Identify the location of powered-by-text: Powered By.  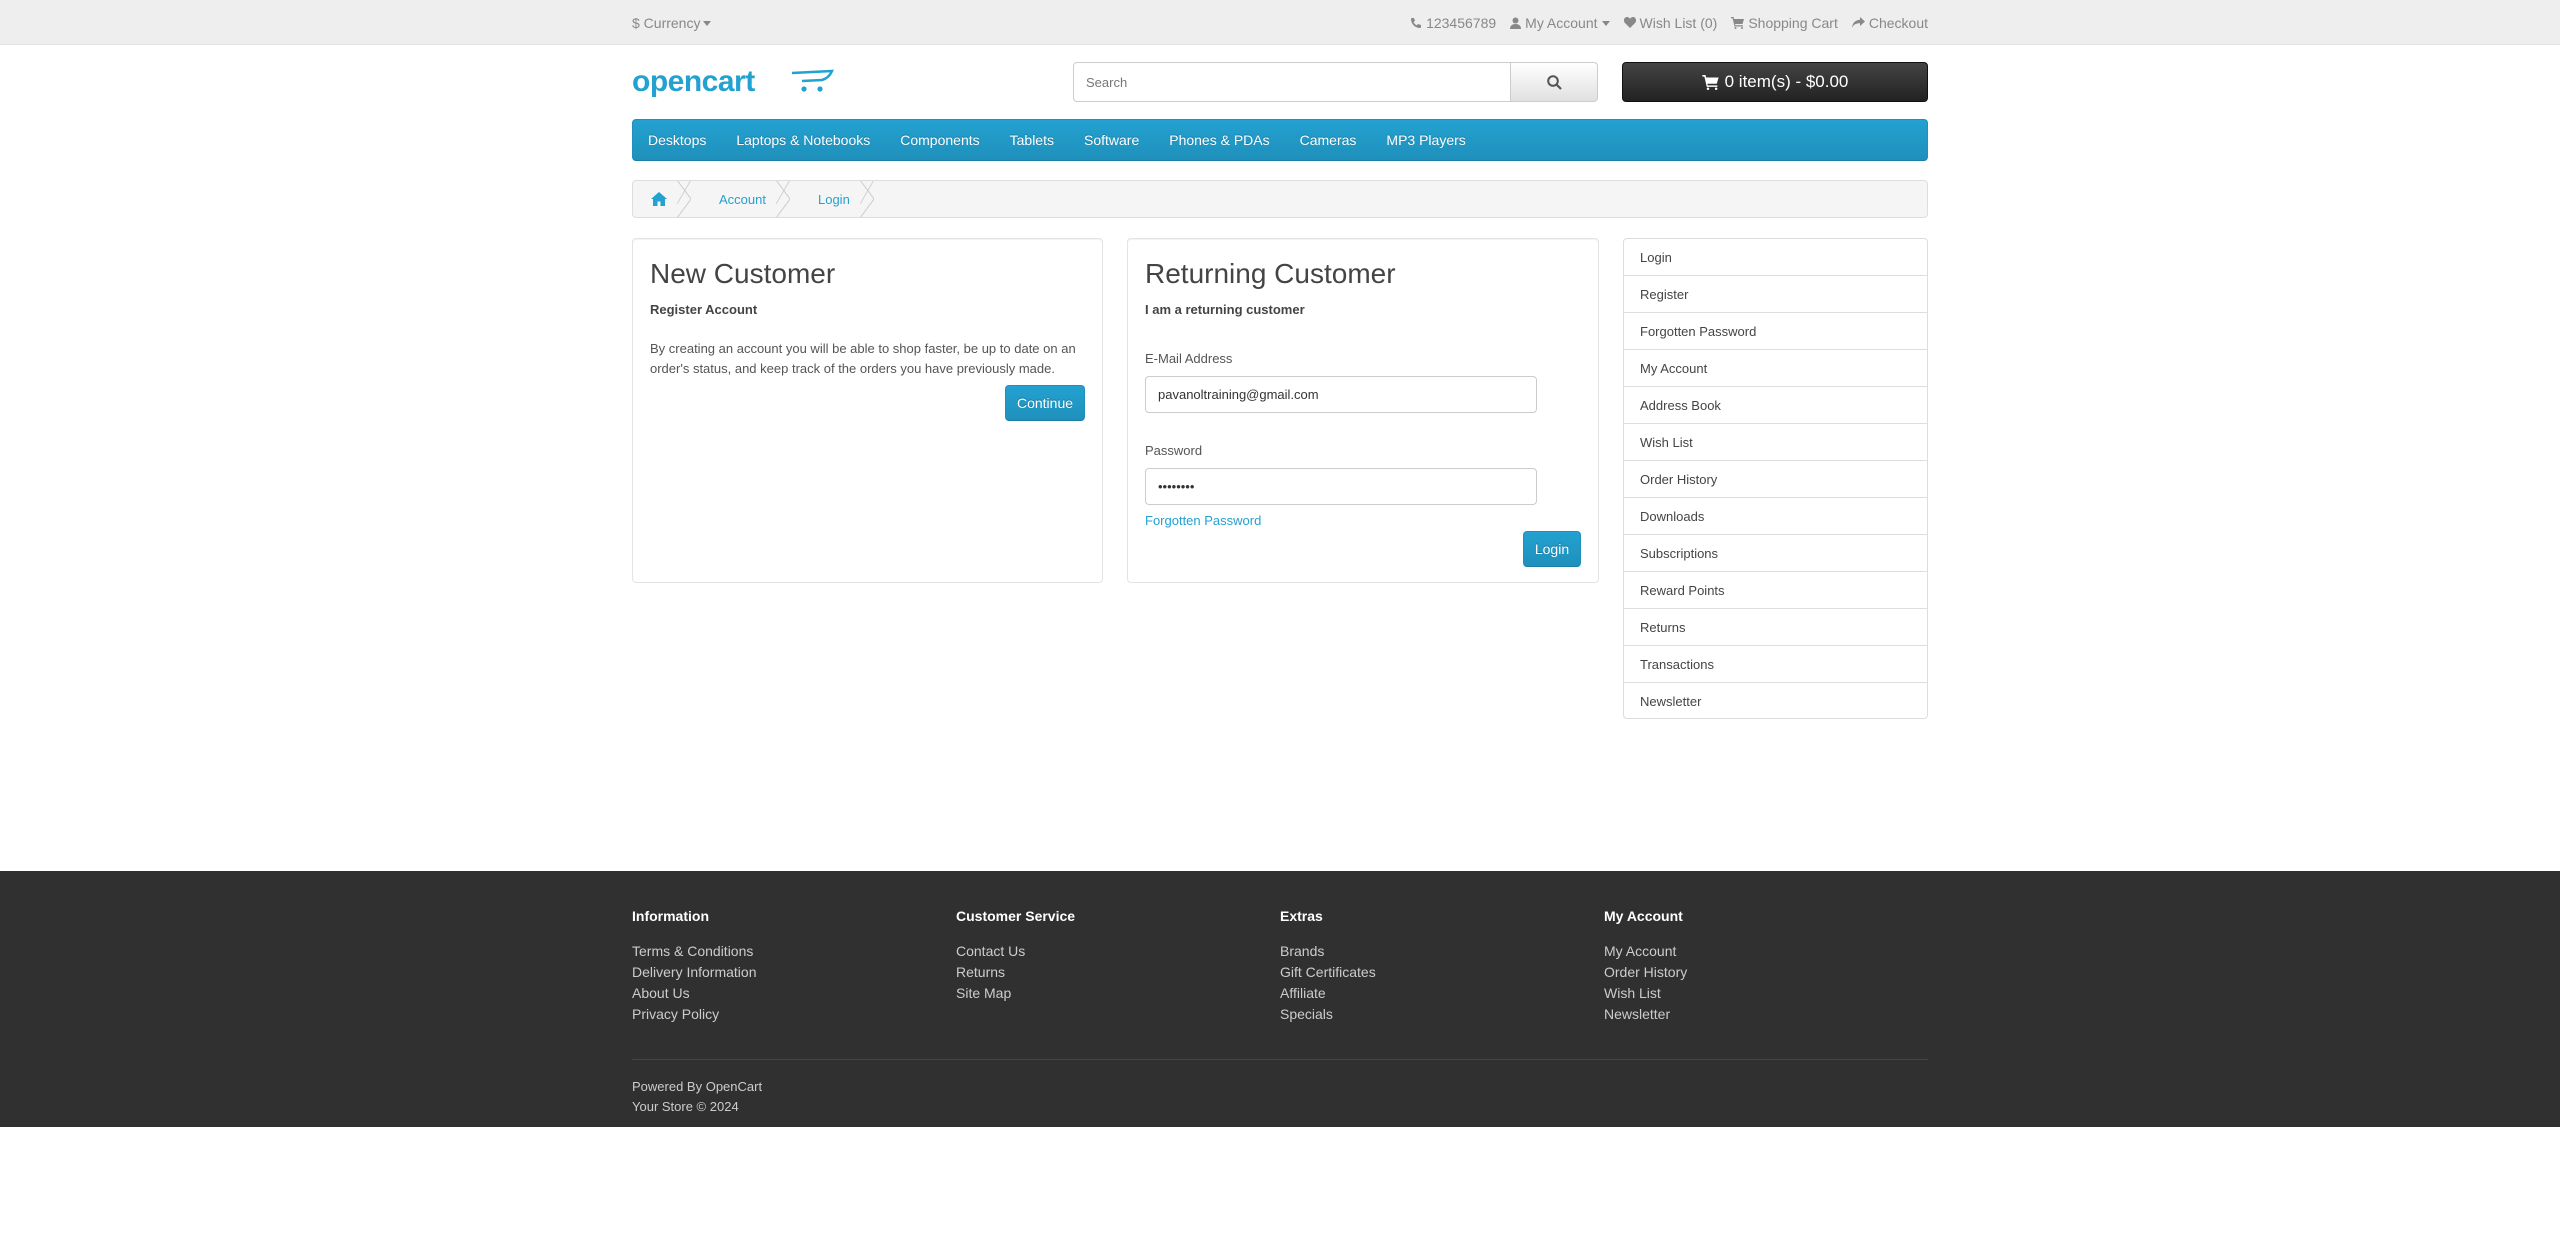
(667, 1086).